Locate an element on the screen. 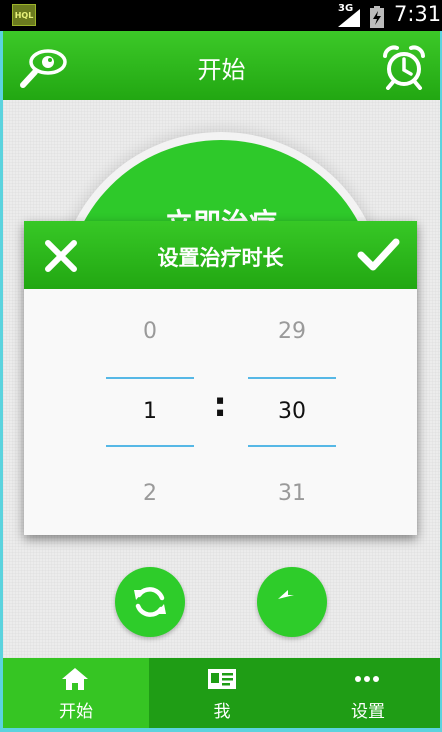  alarm-button is located at coordinates (404, 67).